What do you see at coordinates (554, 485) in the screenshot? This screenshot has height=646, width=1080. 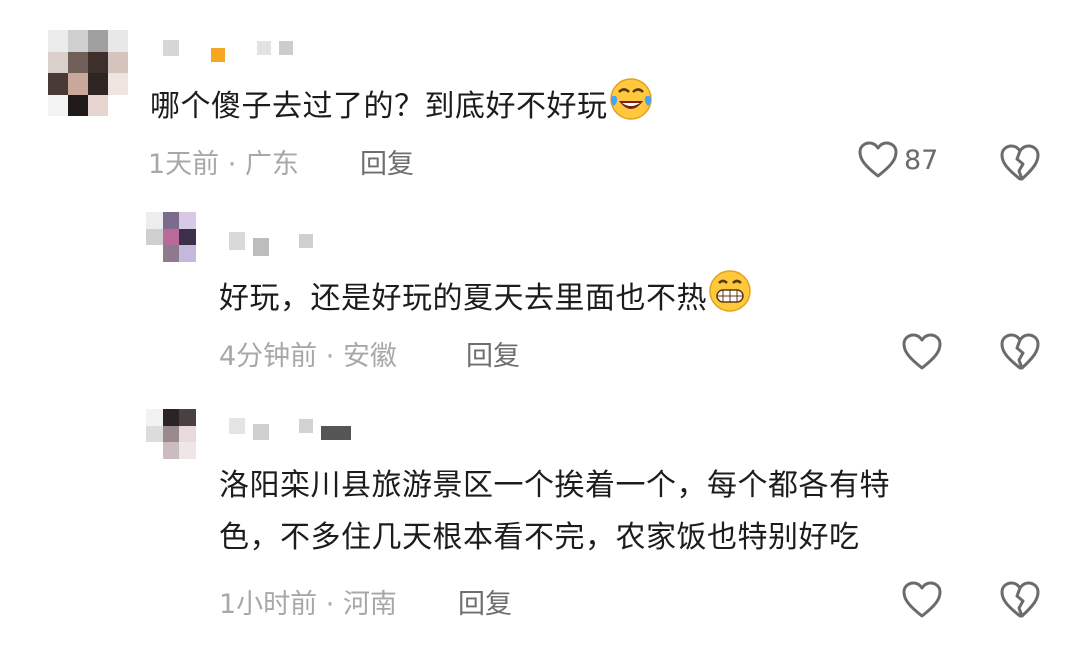 I see `comment-body-line: 洛阳栾川县旅游景区一个挨着一个，每个都各有特` at bounding box center [554, 485].